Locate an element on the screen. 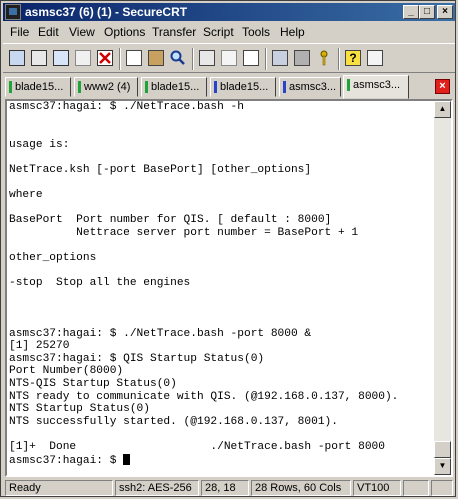 Image resolution: width=458 pixels, height=499 pixels. find-button is located at coordinates (178, 58).